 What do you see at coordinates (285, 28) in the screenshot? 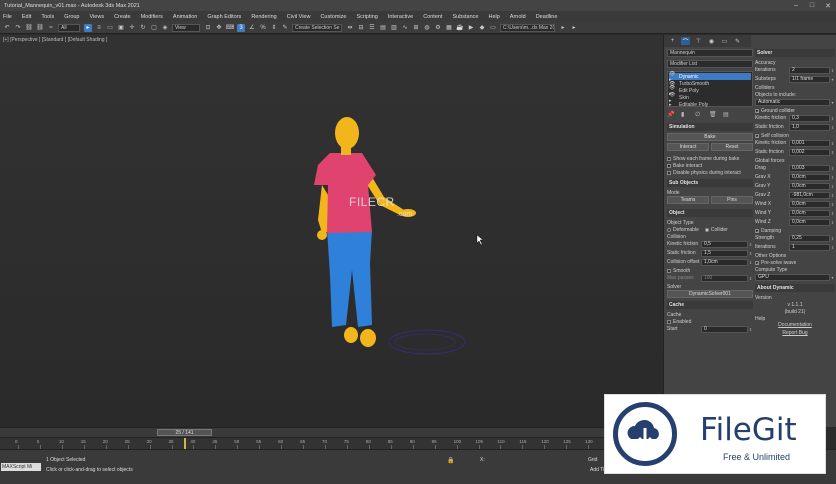
I see `edit-named-selection-icon: ✎` at bounding box center [285, 28].